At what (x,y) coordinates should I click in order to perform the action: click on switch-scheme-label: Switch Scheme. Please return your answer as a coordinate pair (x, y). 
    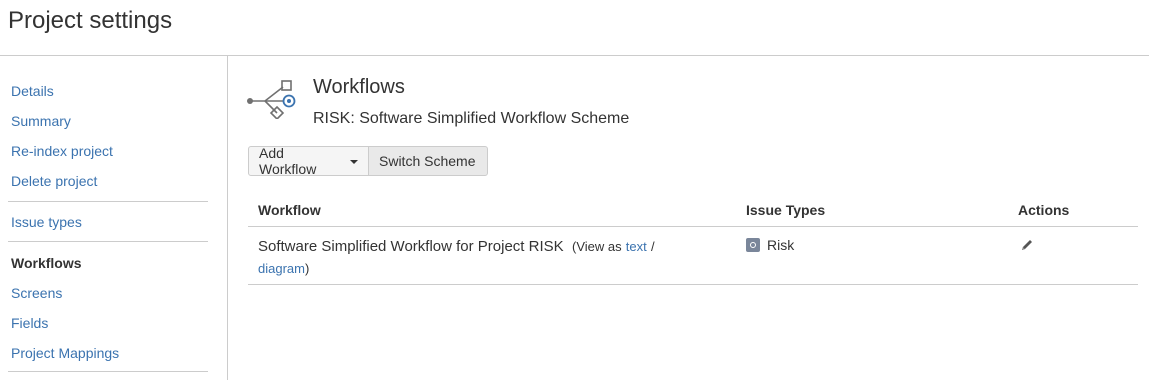
    Looking at the image, I should click on (427, 161).